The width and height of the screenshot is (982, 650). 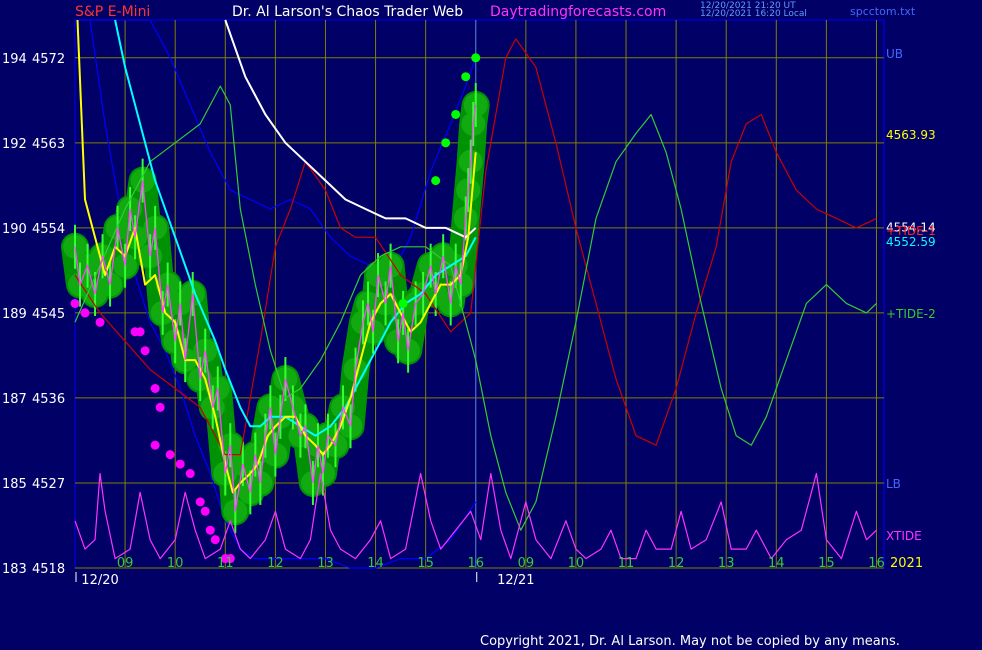 I want to click on year-label: 2021, so click(x=906, y=563).